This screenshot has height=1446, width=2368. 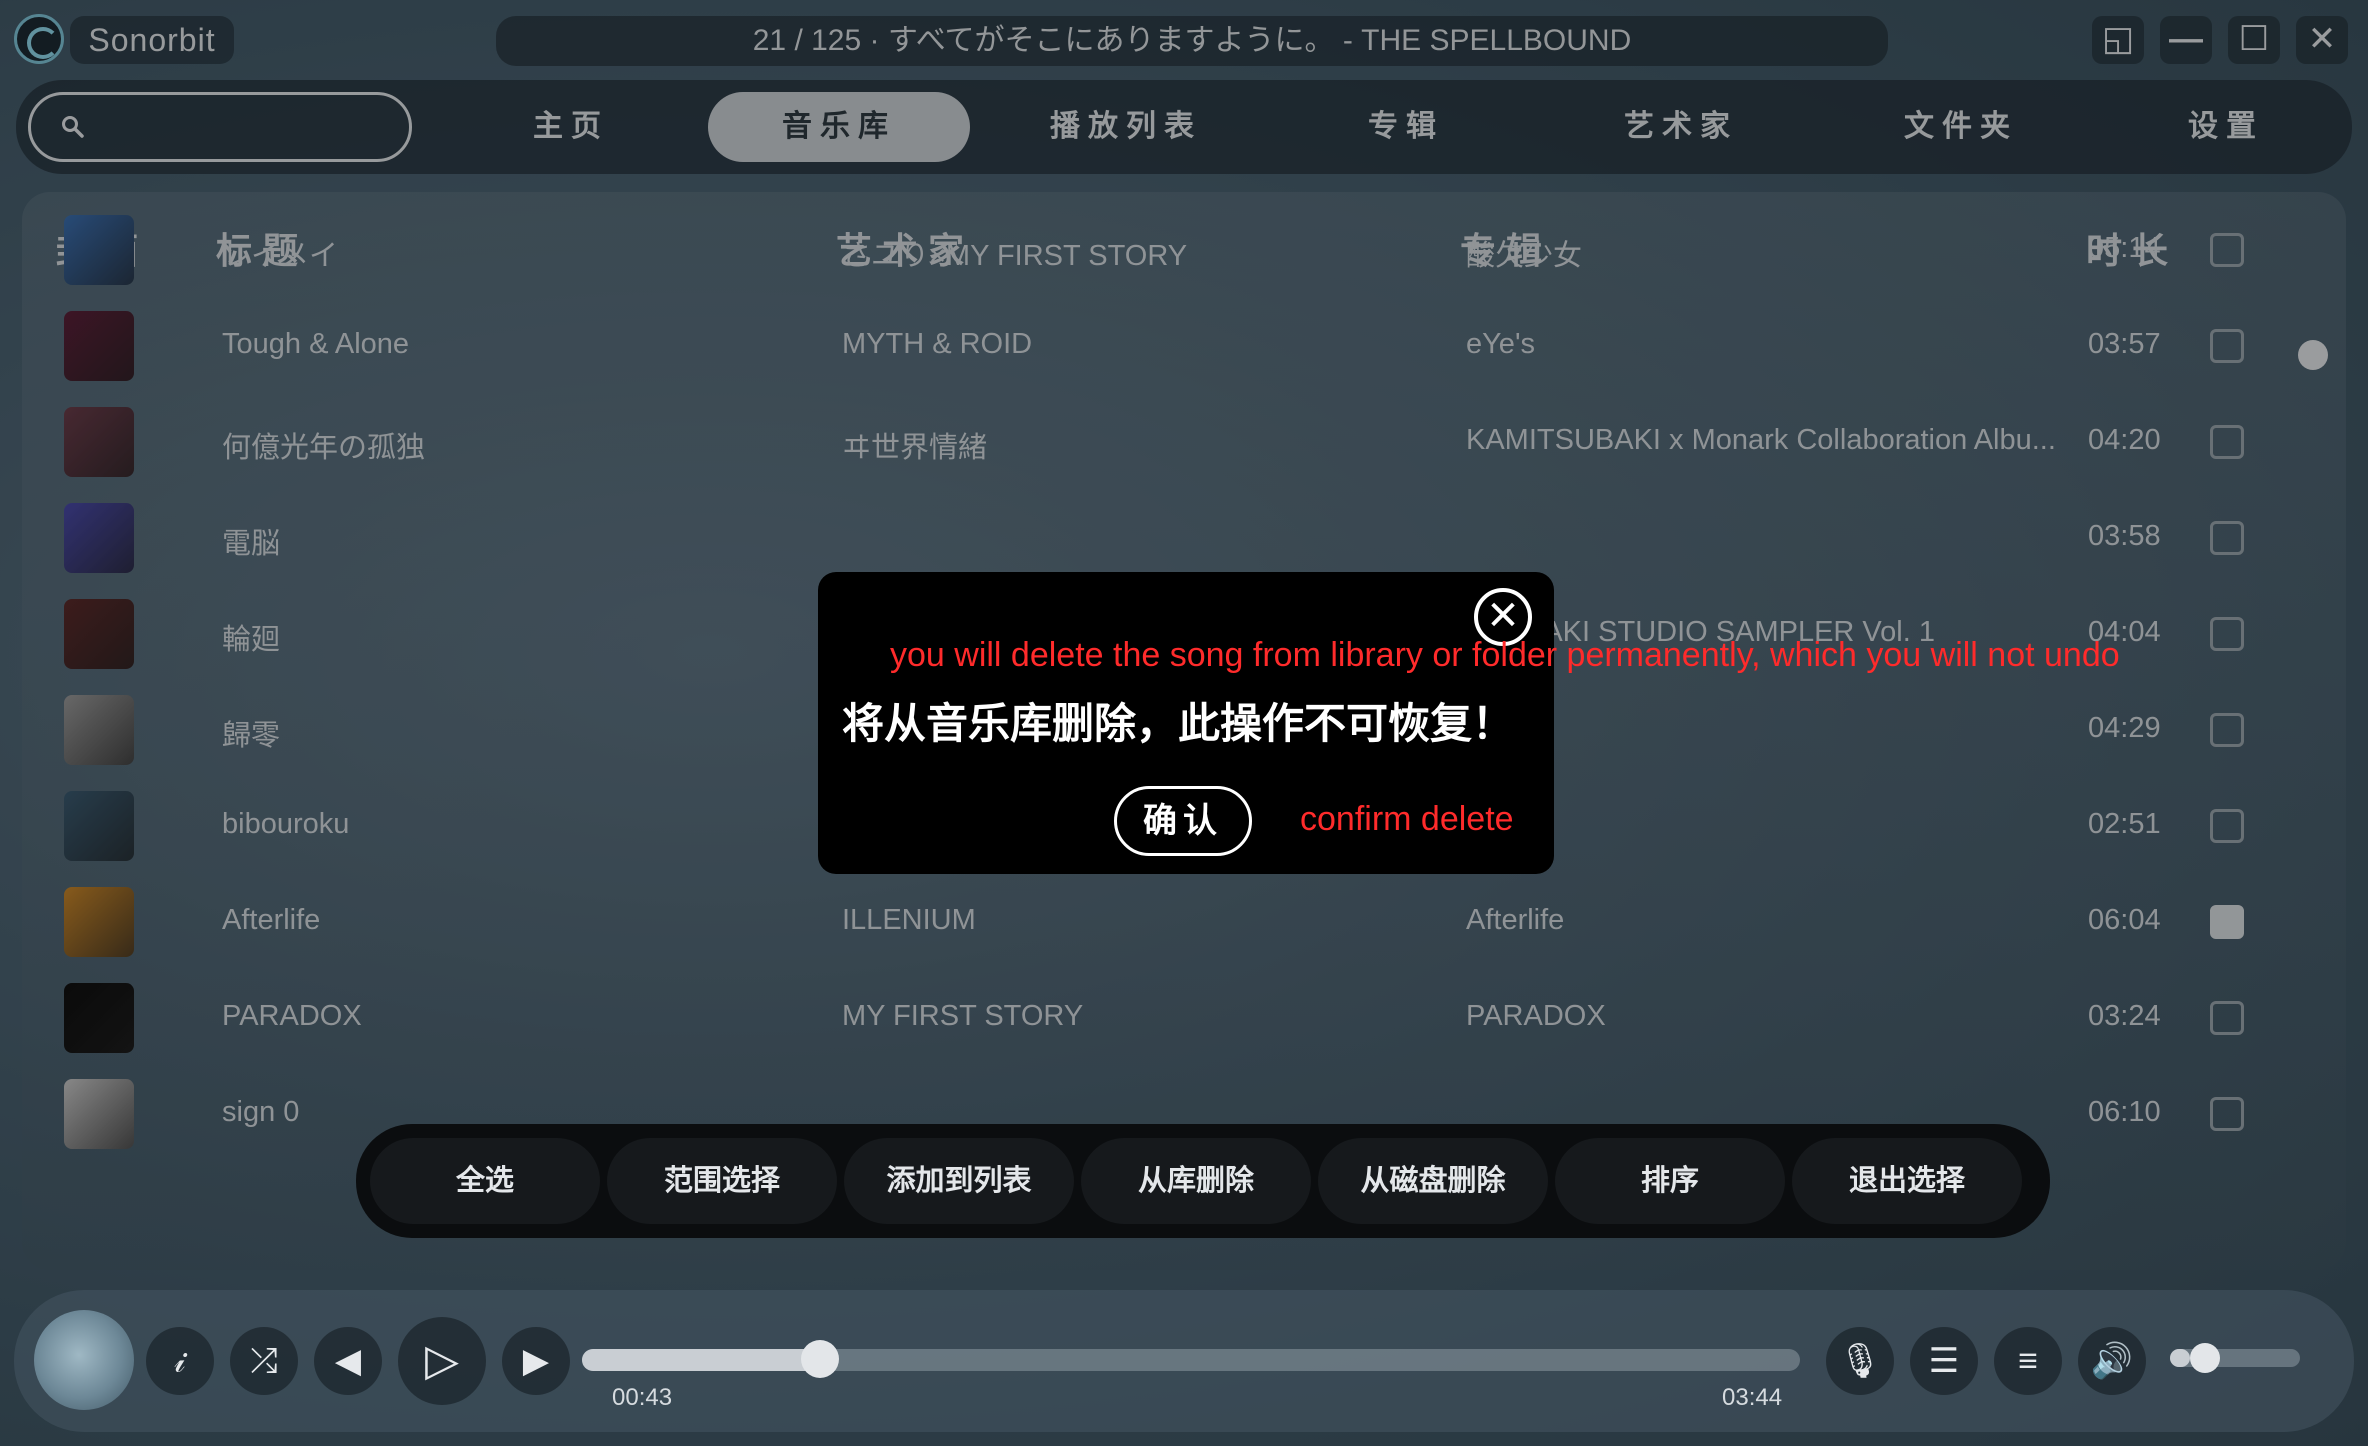 What do you see at coordinates (1907, 1181) in the screenshot?
I see `exit-selection-button: 退出选择` at bounding box center [1907, 1181].